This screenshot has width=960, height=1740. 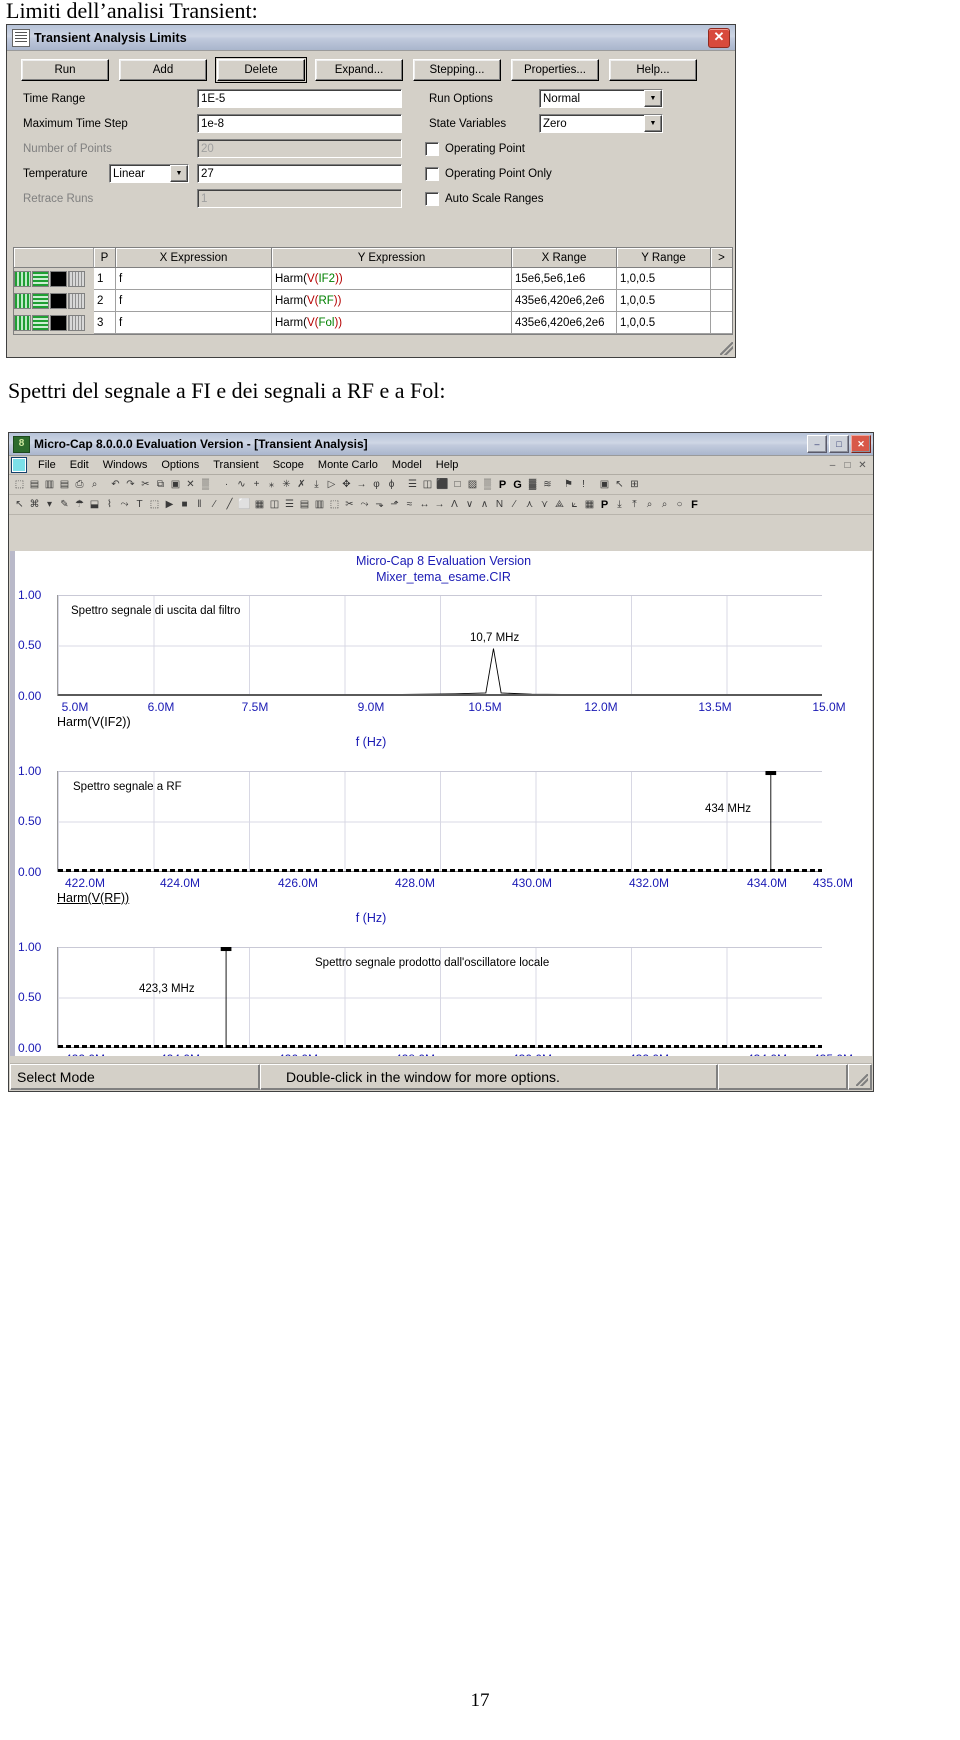 I want to click on plot-grid-icon, so click(x=76, y=301).